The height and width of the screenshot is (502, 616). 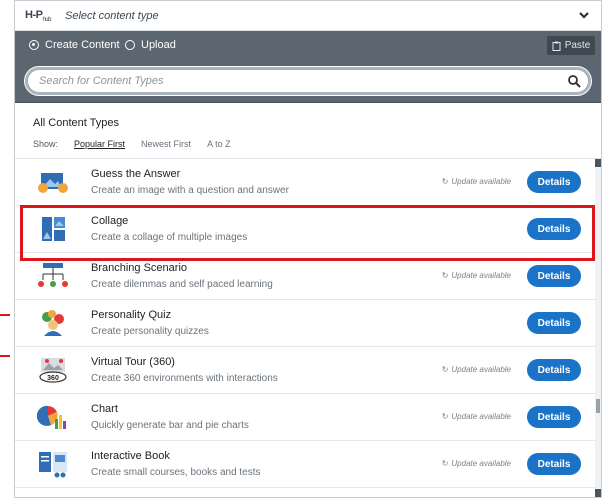 I want to click on paste-label: Paste, so click(x=577, y=45).